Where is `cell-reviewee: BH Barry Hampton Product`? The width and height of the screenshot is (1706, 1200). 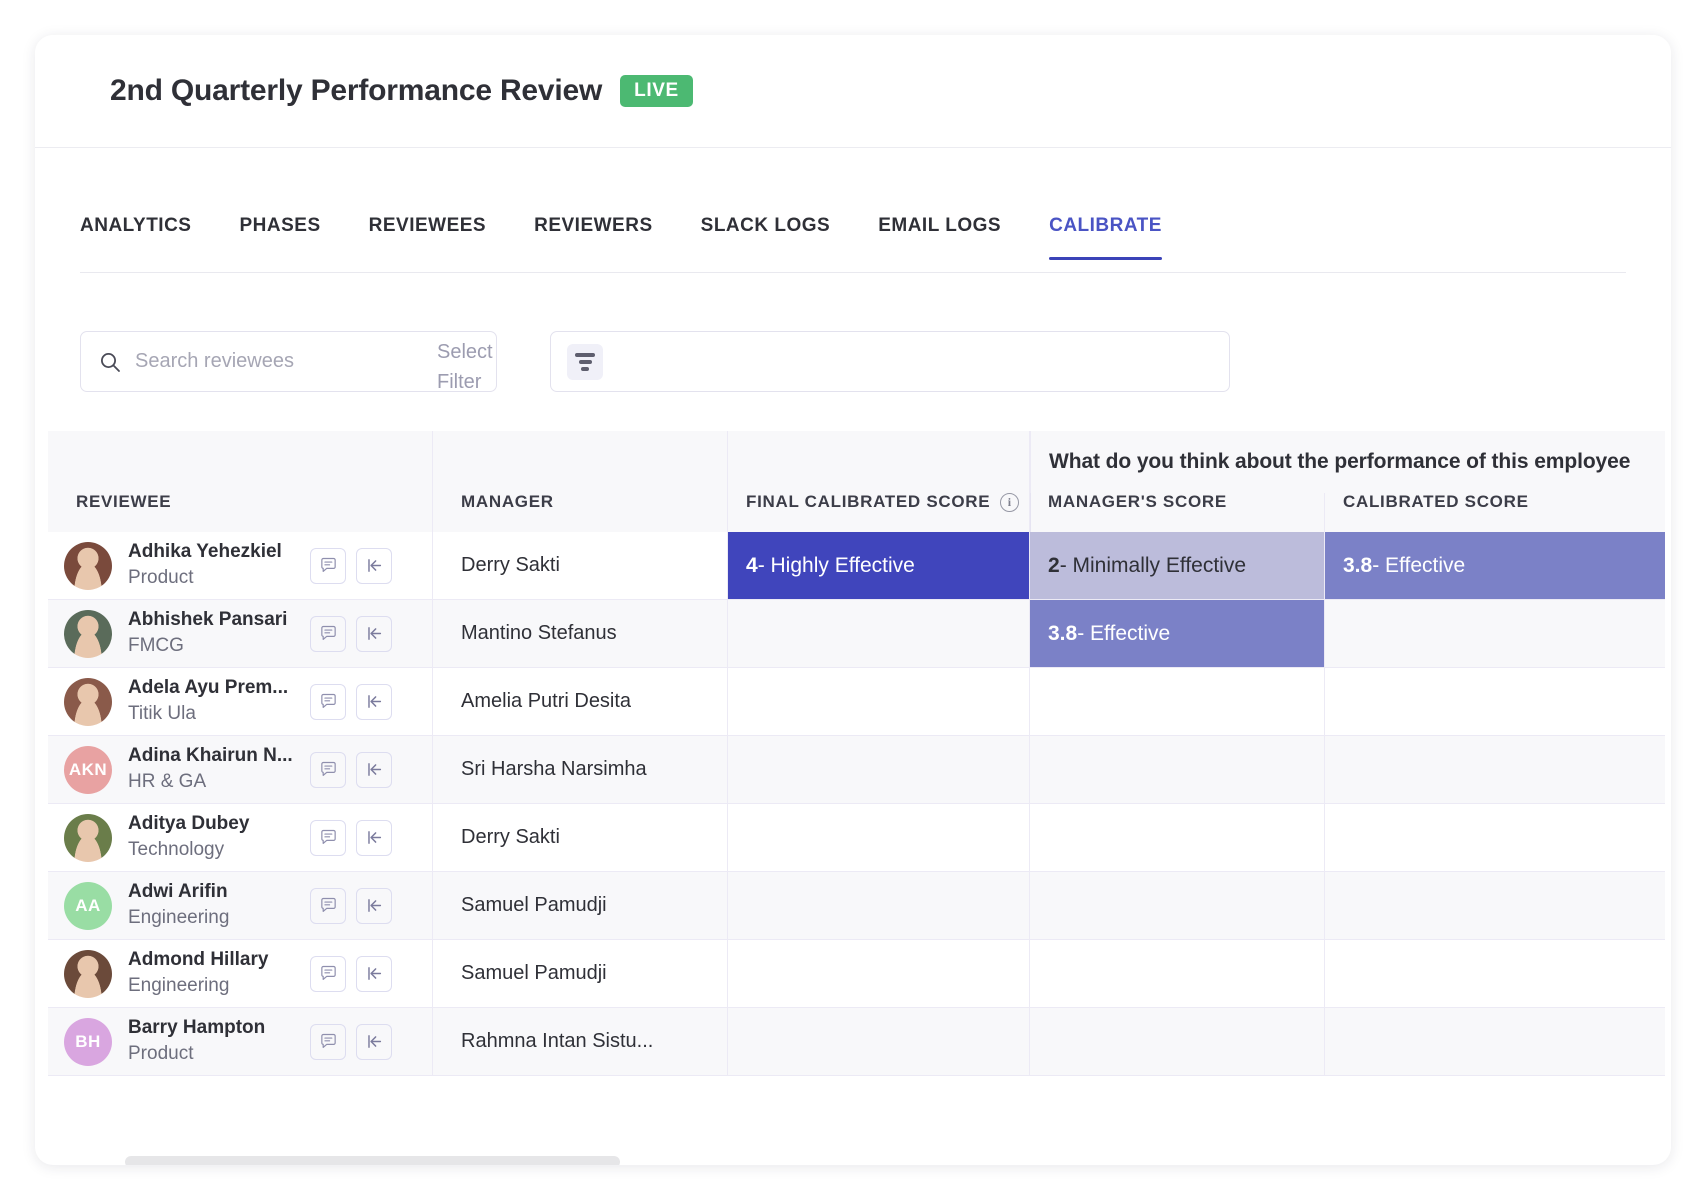 cell-reviewee: BH Barry Hampton Product is located at coordinates (240, 1042).